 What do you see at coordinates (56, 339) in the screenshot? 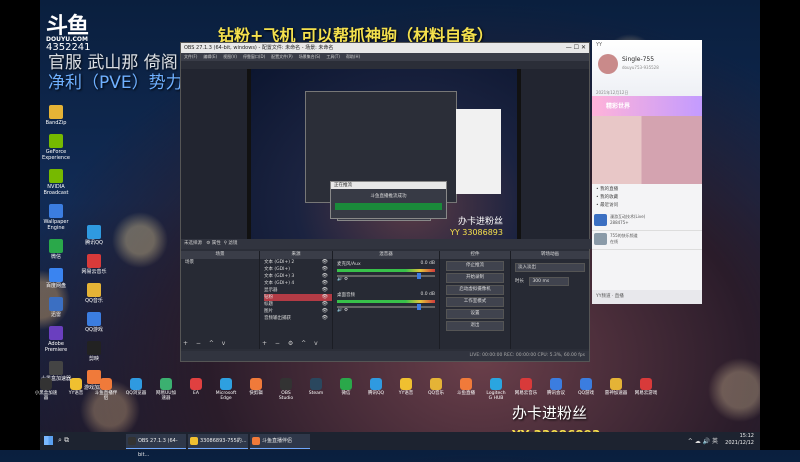
I see `desktop-icon: Adobe Premiere` at bounding box center [56, 339].